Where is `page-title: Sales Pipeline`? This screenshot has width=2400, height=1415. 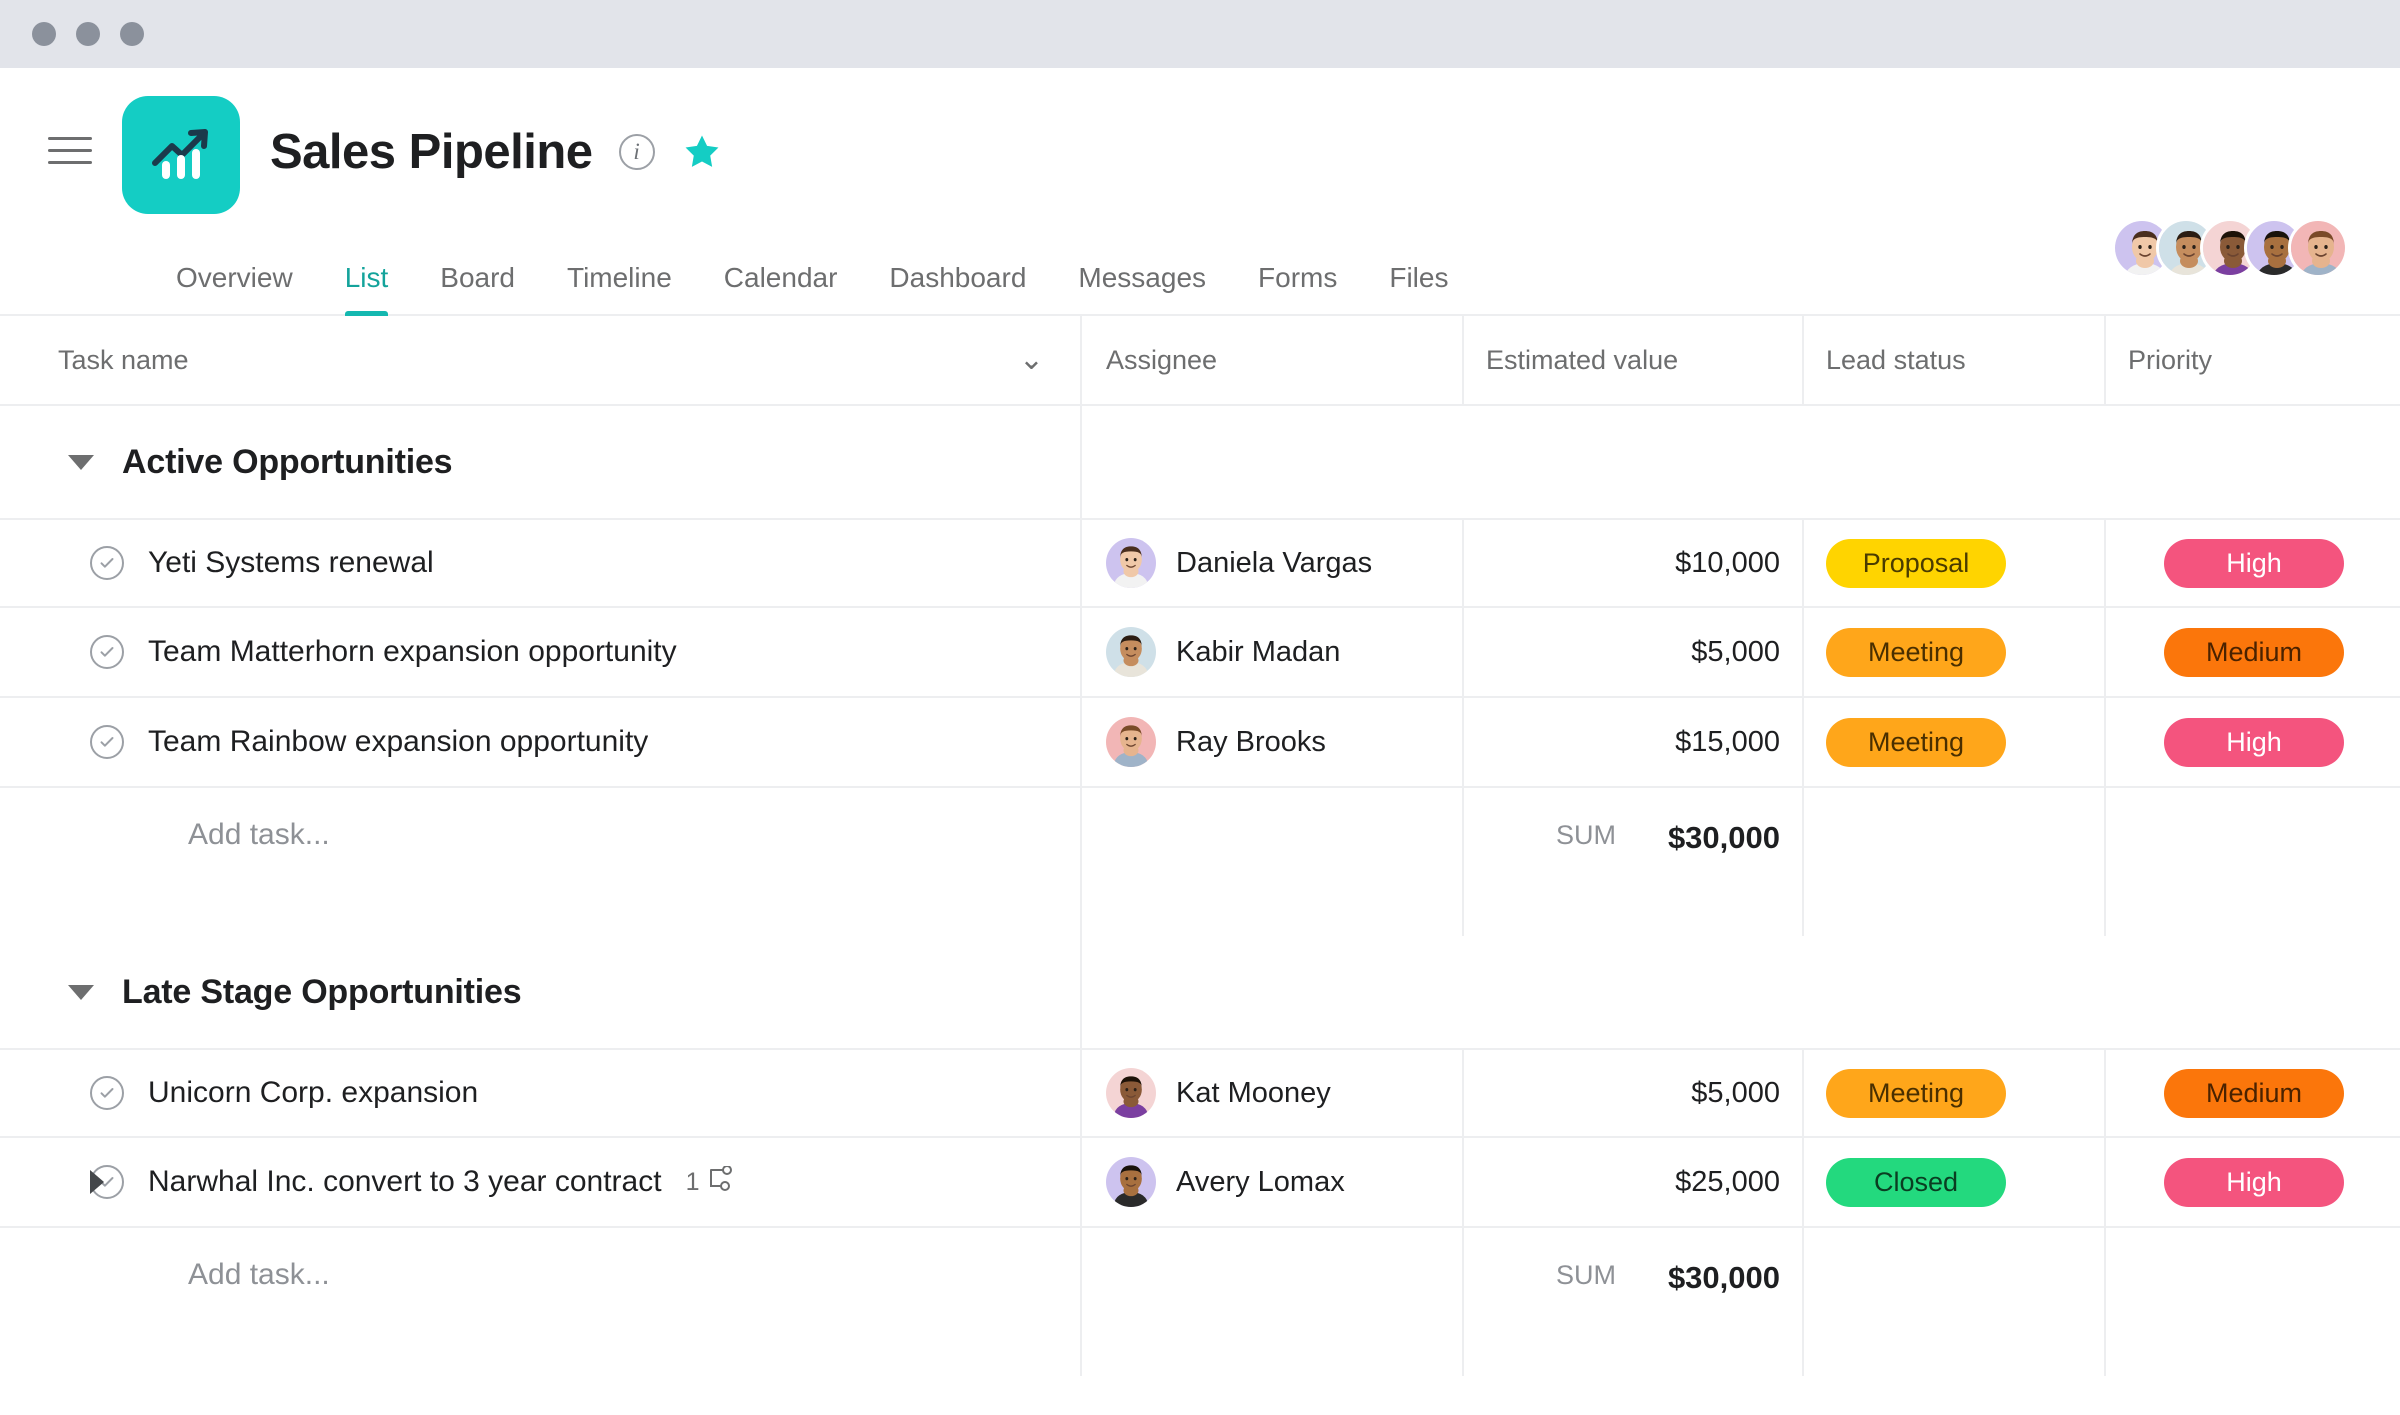 page-title: Sales Pipeline is located at coordinates (431, 152).